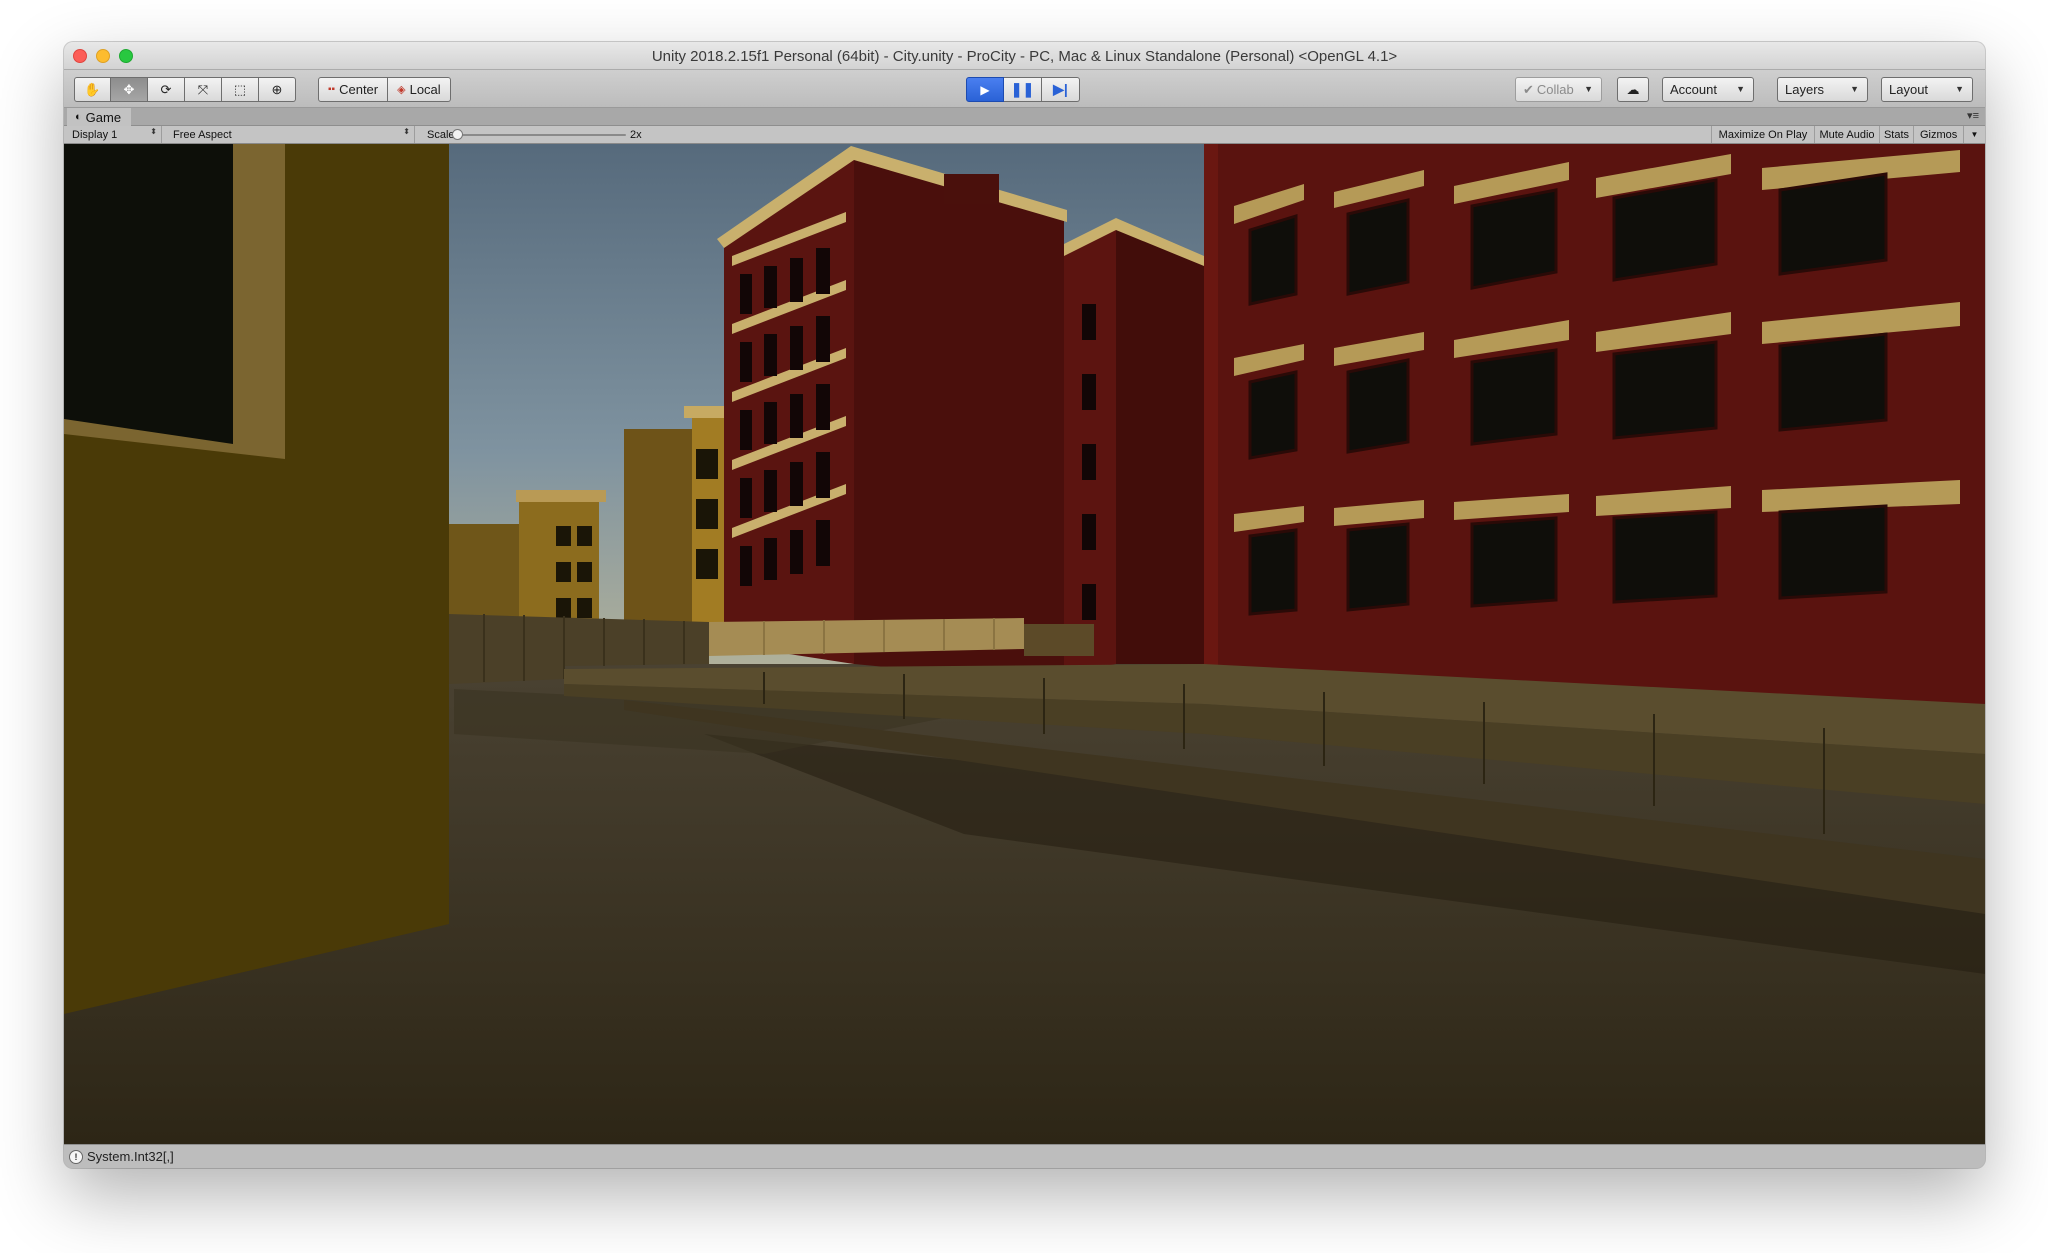 This screenshot has height=1253, width=2048. I want to click on stats-toggle: Stats, so click(1896, 134).